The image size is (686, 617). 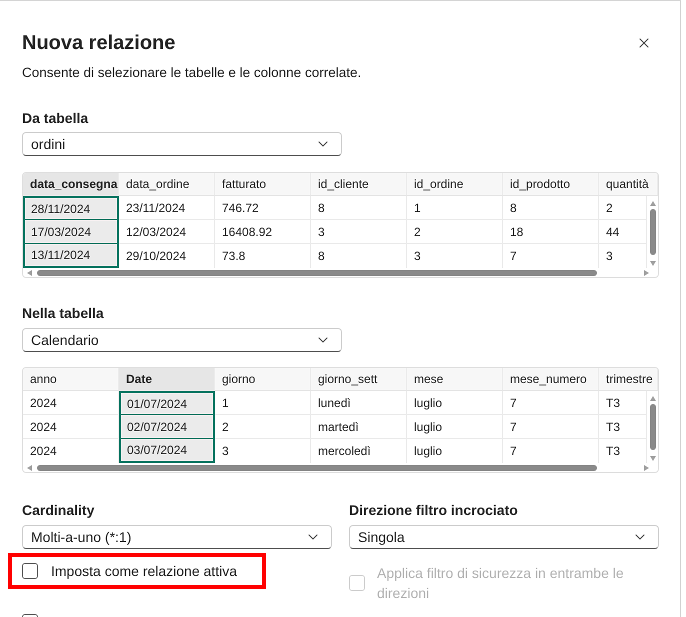 What do you see at coordinates (167, 451) in the screenshot?
I see `table-cell: 03/07/2024` at bounding box center [167, 451].